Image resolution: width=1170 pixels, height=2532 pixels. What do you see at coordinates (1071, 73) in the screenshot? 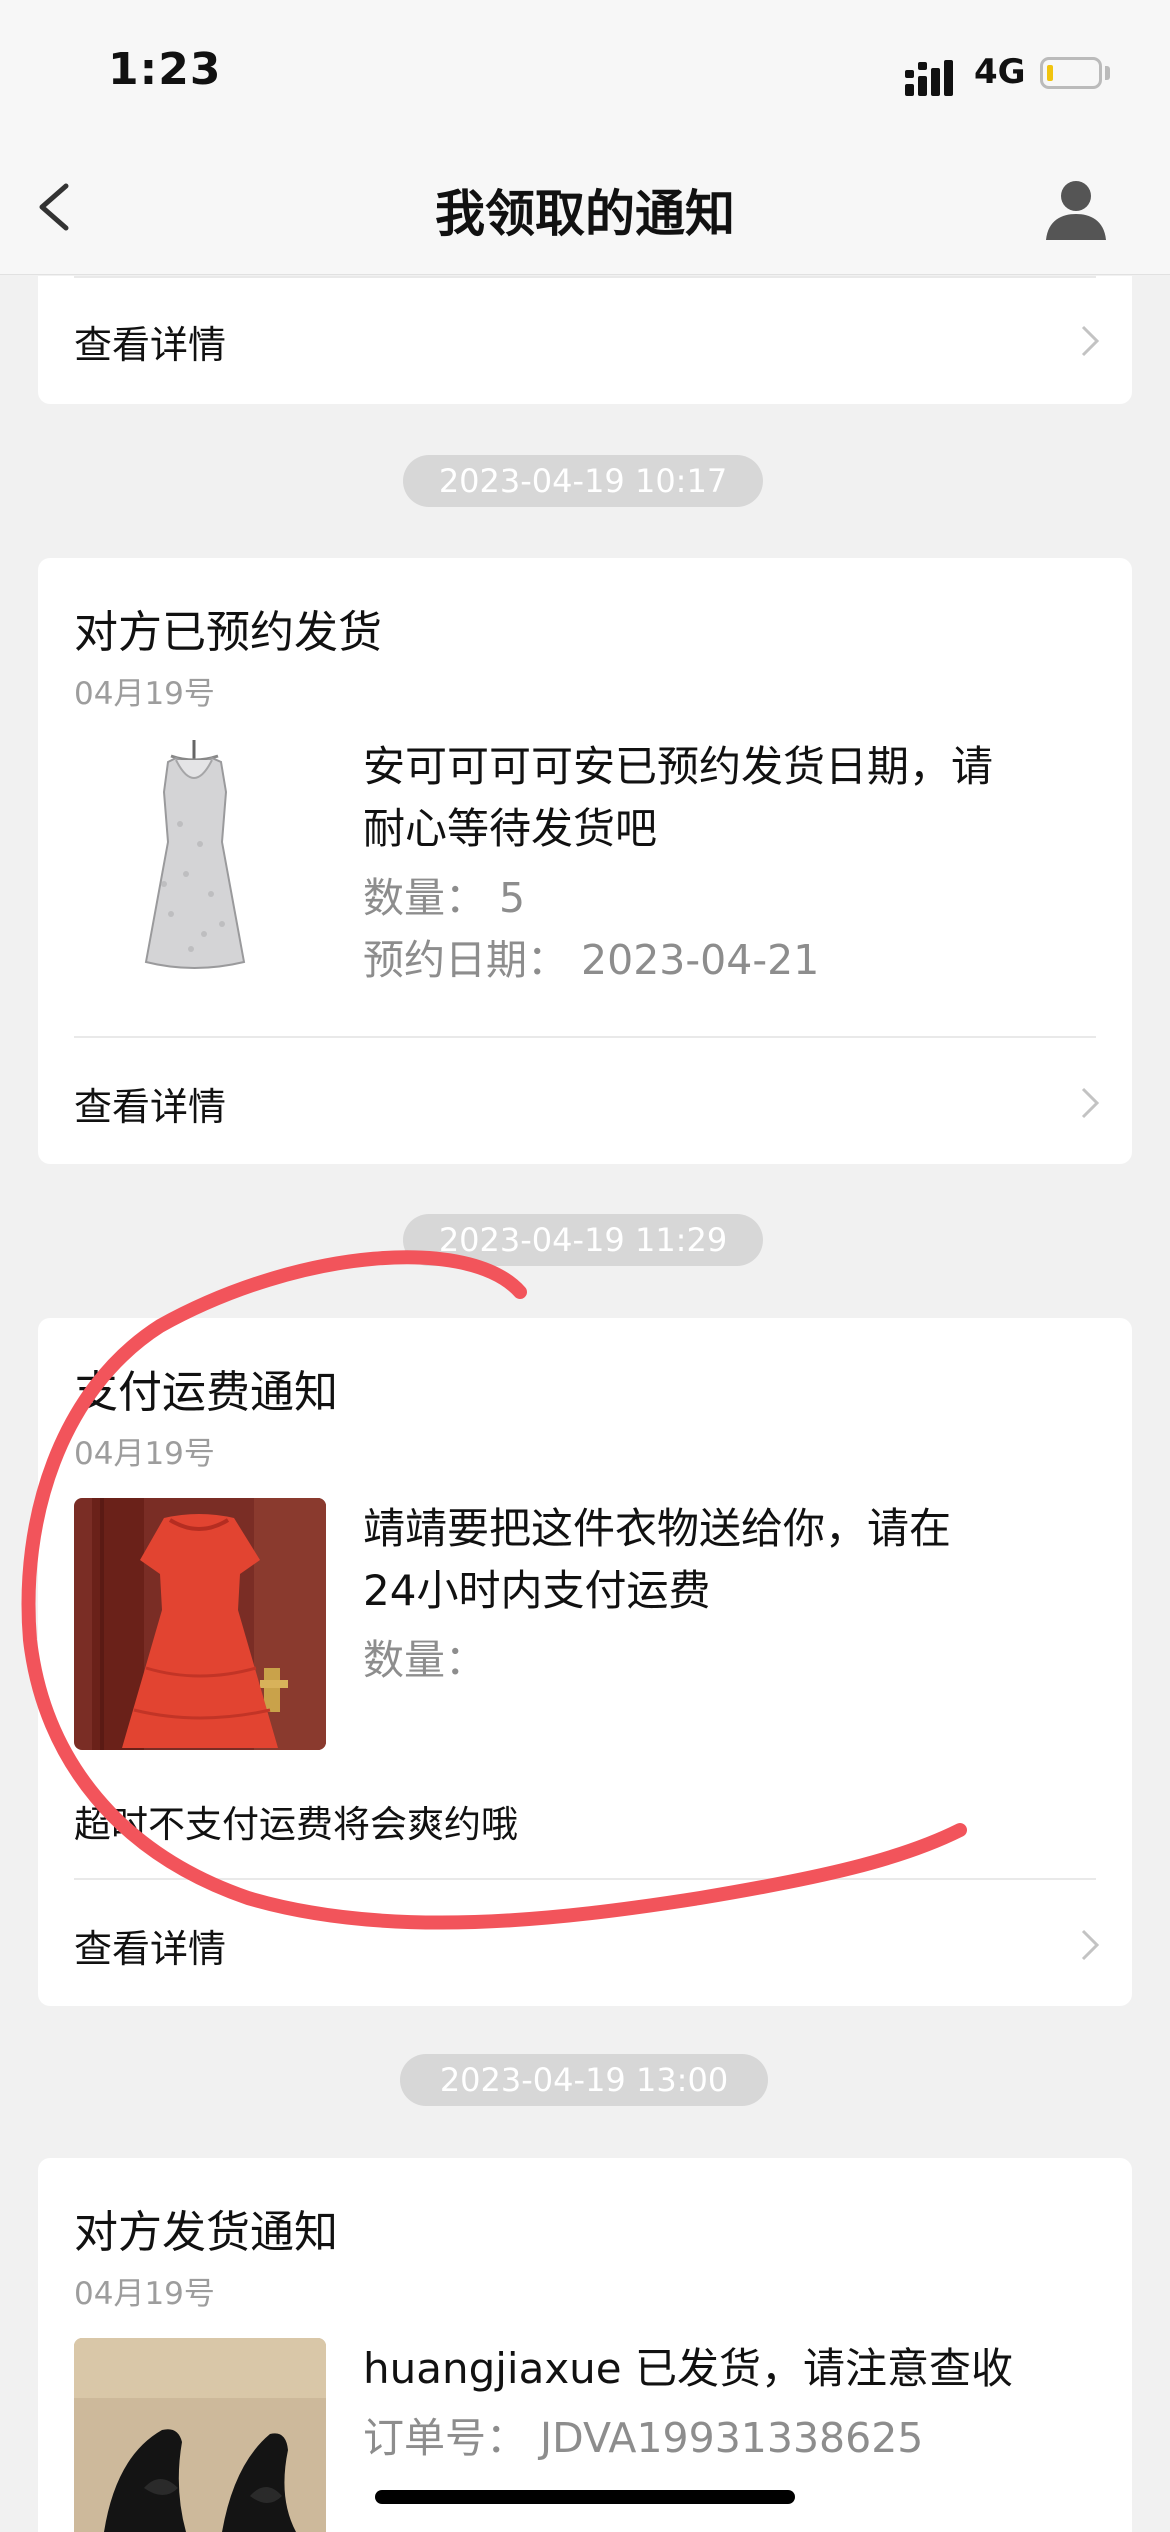
I see `battery-icon` at bounding box center [1071, 73].